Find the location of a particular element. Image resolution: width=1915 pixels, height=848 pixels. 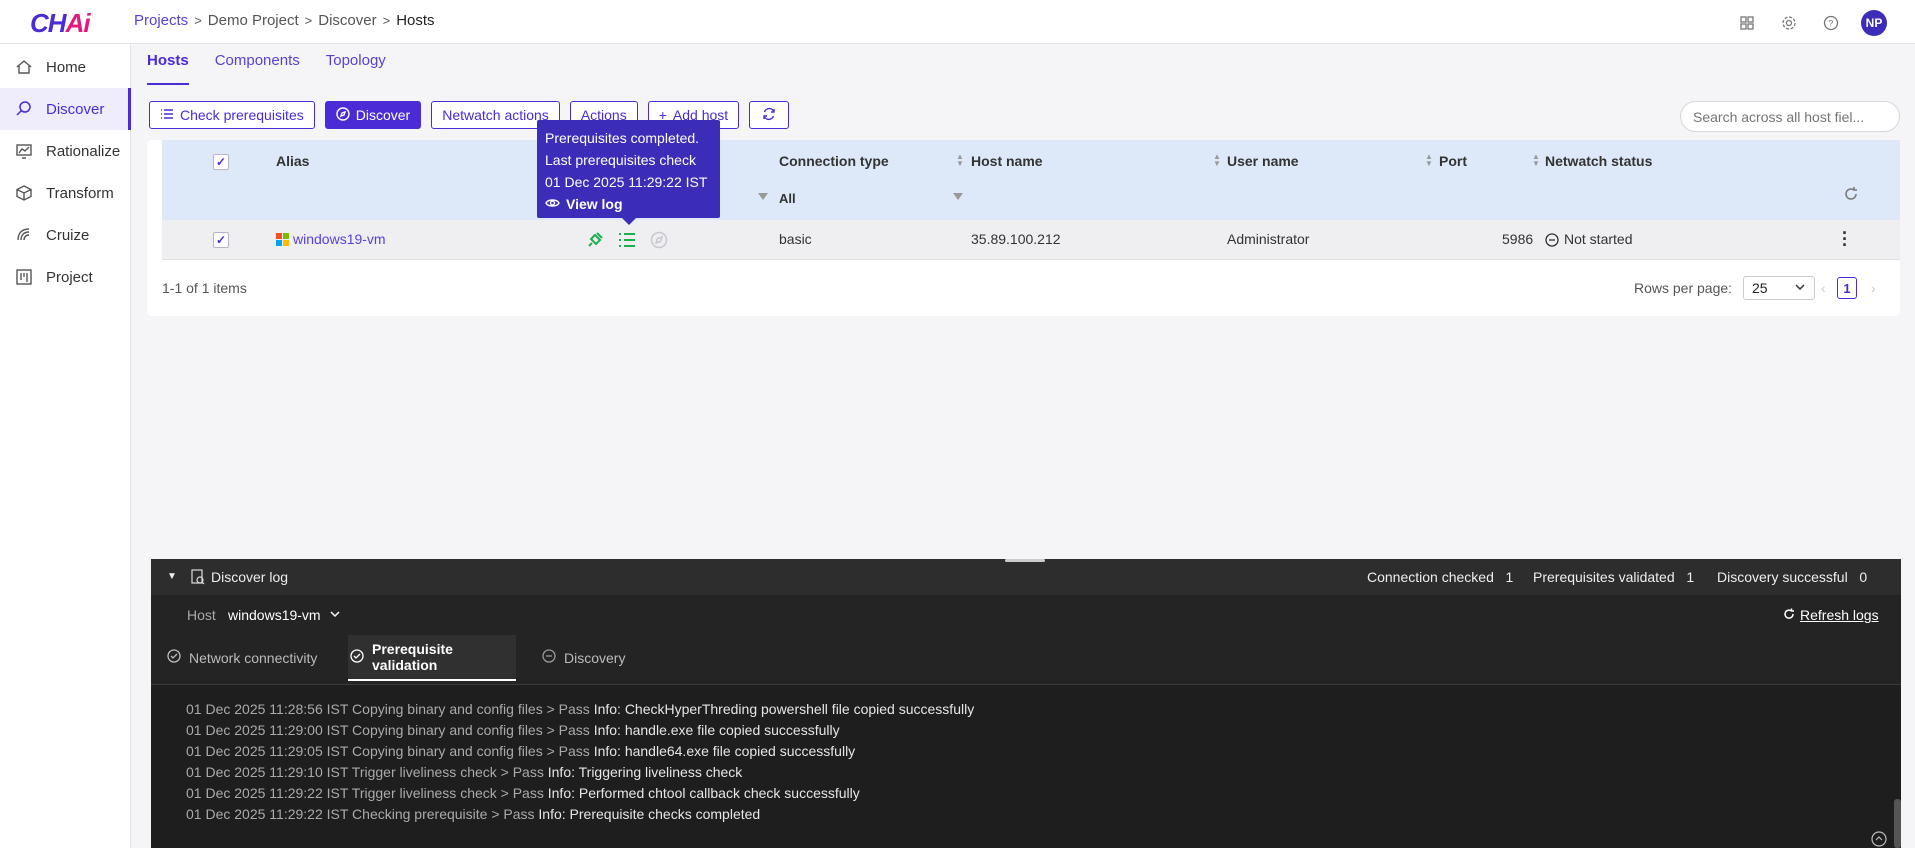

sidebar-item-discover: Discover is located at coordinates (65, 109).